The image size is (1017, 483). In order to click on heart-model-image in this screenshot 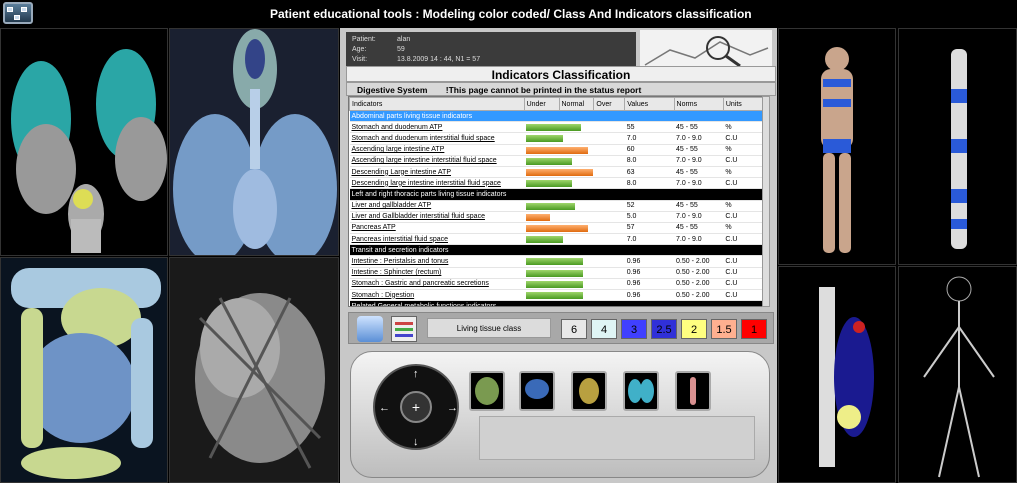, I will do `click(260, 381)`.